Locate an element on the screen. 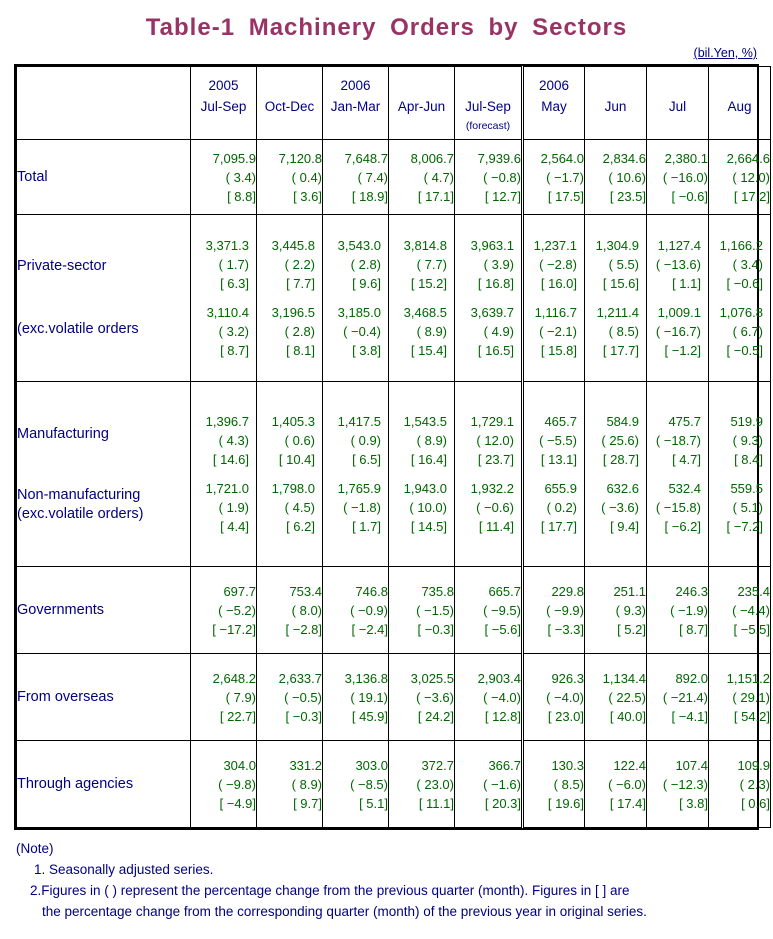 Image resolution: width=773 pixels, height=939 pixels. value-level: 584.9 is located at coordinates (622, 421).